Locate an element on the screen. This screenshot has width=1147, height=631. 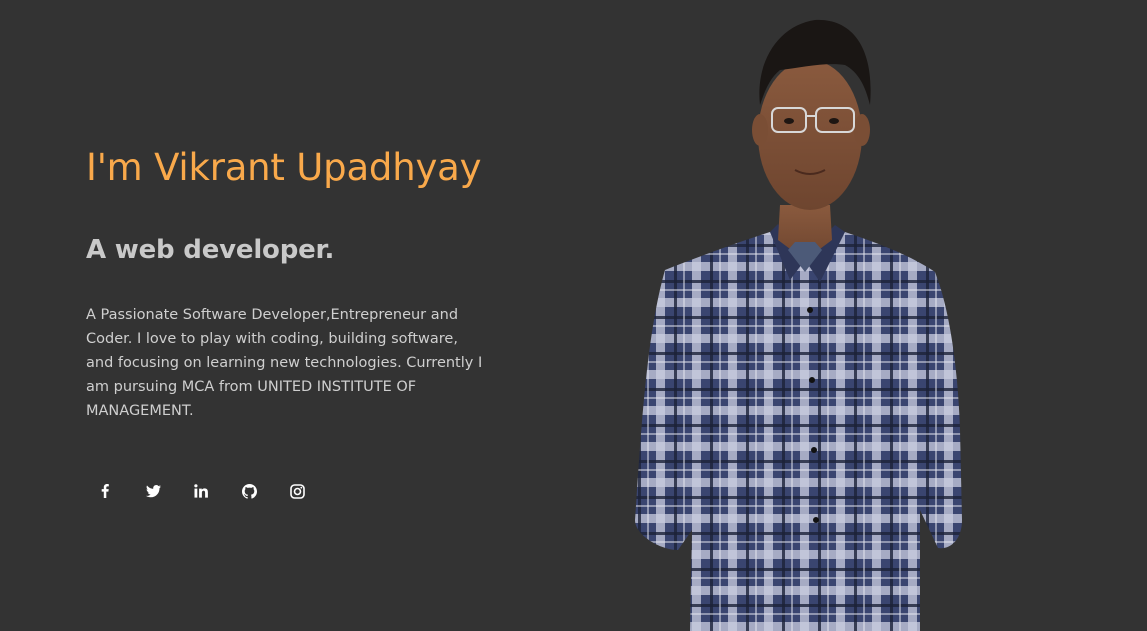
instagram-link is located at coordinates (297, 491).